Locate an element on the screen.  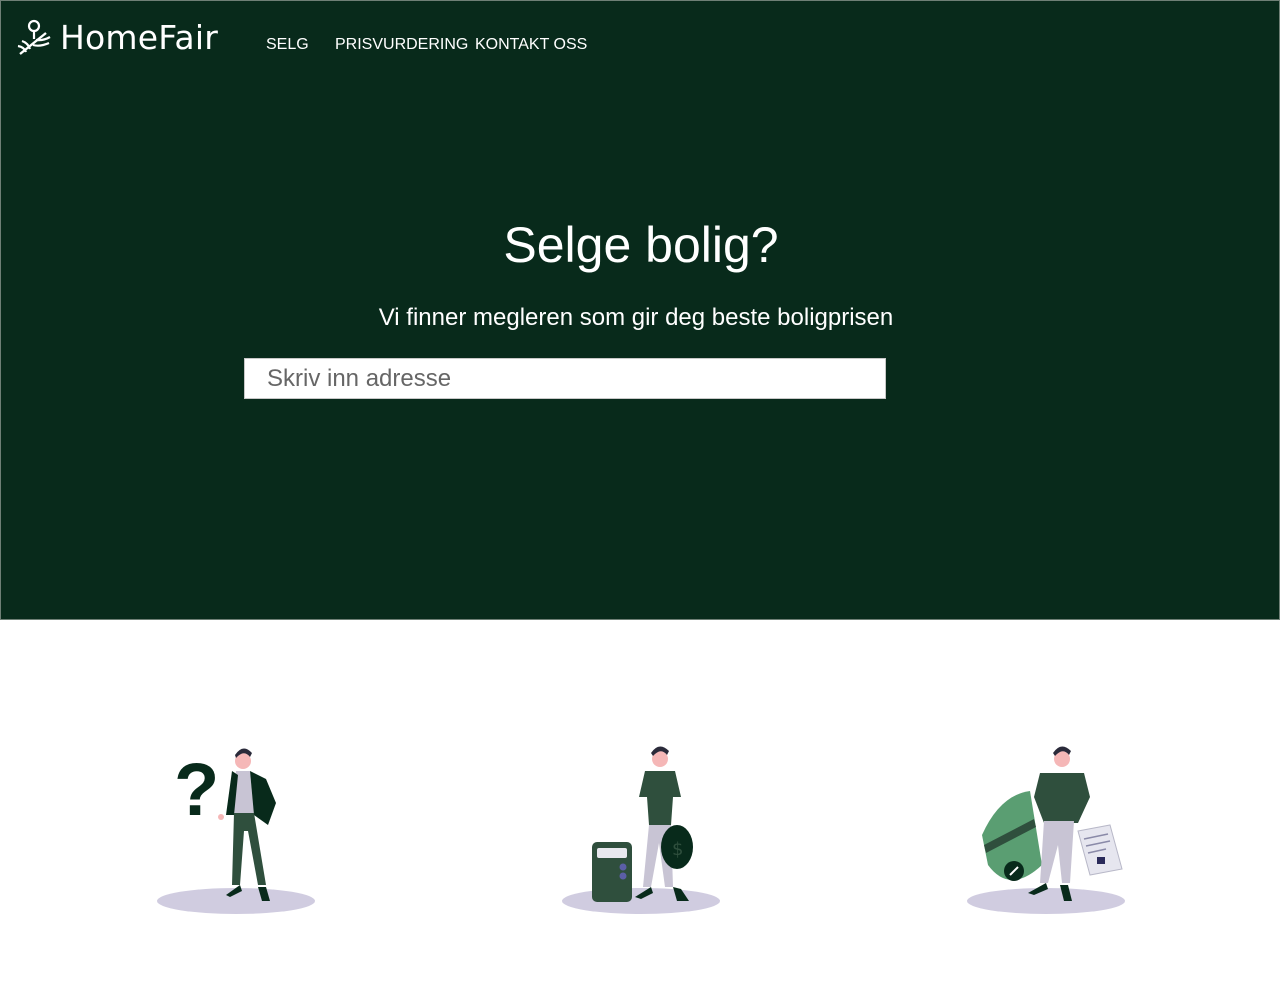
brand-name: HomeFair is located at coordinates (139, 37).